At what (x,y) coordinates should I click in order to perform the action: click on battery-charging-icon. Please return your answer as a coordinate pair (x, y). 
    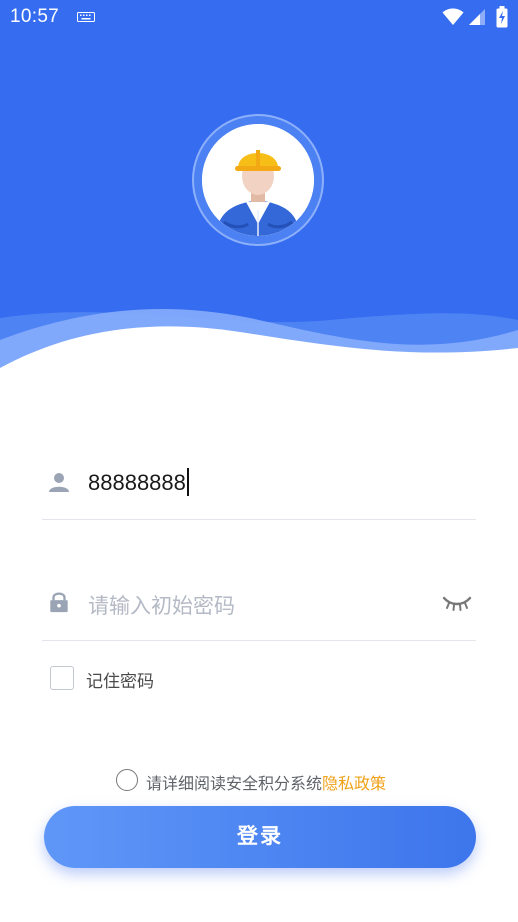
    Looking at the image, I should click on (502, 17).